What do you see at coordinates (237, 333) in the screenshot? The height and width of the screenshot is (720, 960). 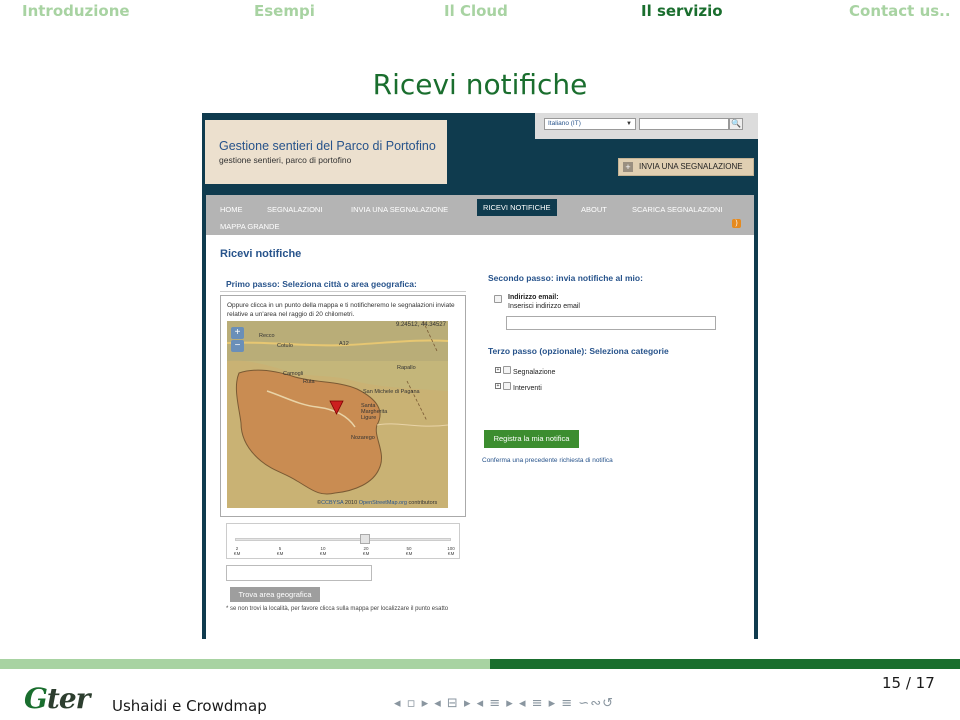 I see `zoom-in-icon: +` at bounding box center [237, 333].